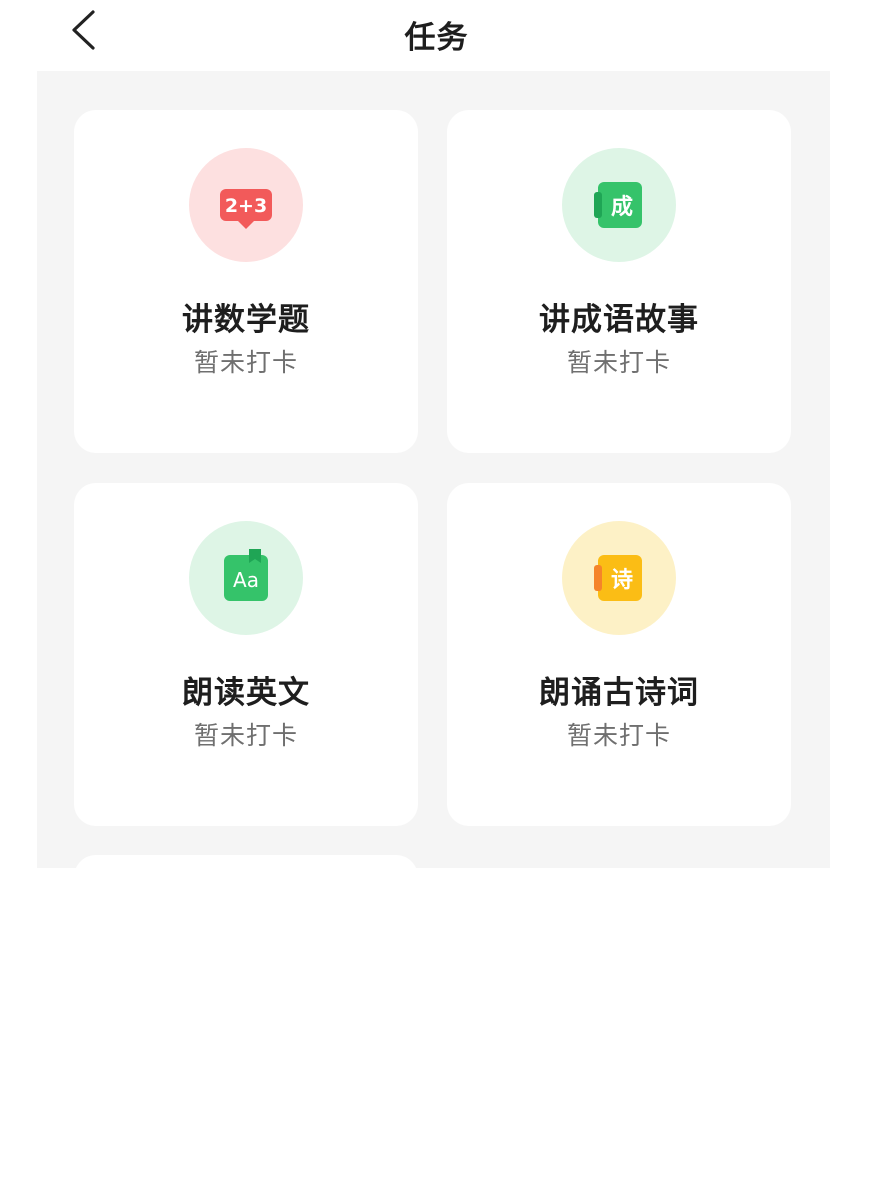 This screenshot has width=873, height=1198. I want to click on math-icon-text: 2+3, so click(246, 206).